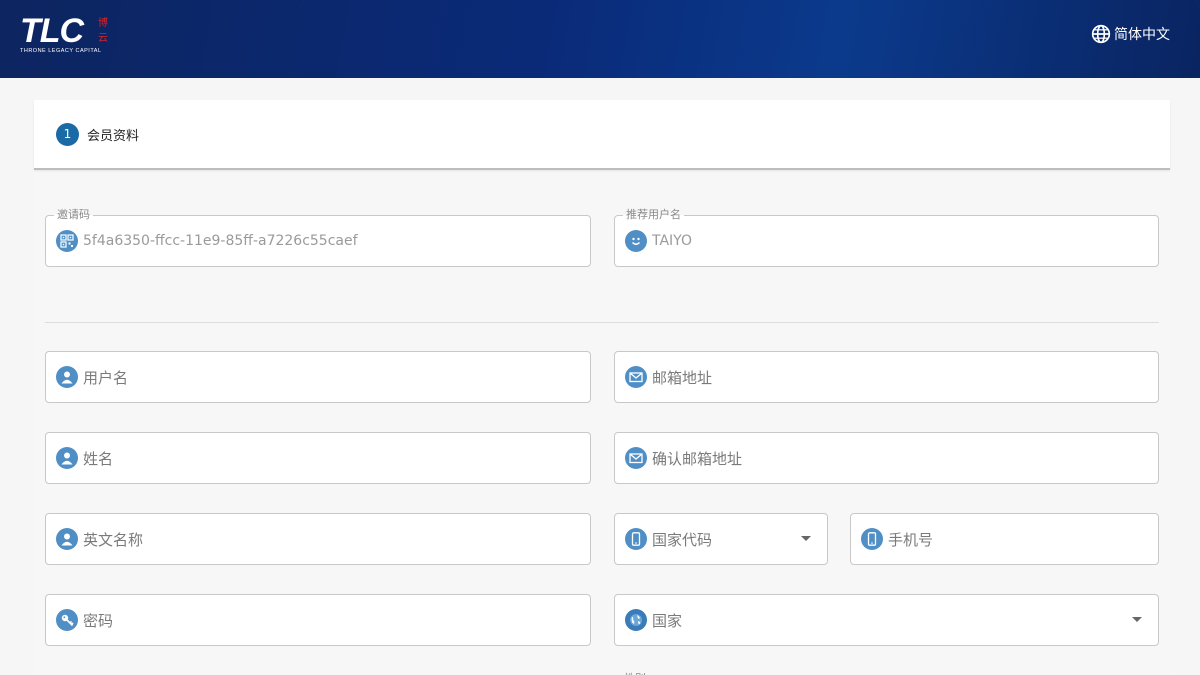 The height and width of the screenshot is (675, 1200). I want to click on referrer-field: 推荐用户名 TAIYO, so click(886, 237).